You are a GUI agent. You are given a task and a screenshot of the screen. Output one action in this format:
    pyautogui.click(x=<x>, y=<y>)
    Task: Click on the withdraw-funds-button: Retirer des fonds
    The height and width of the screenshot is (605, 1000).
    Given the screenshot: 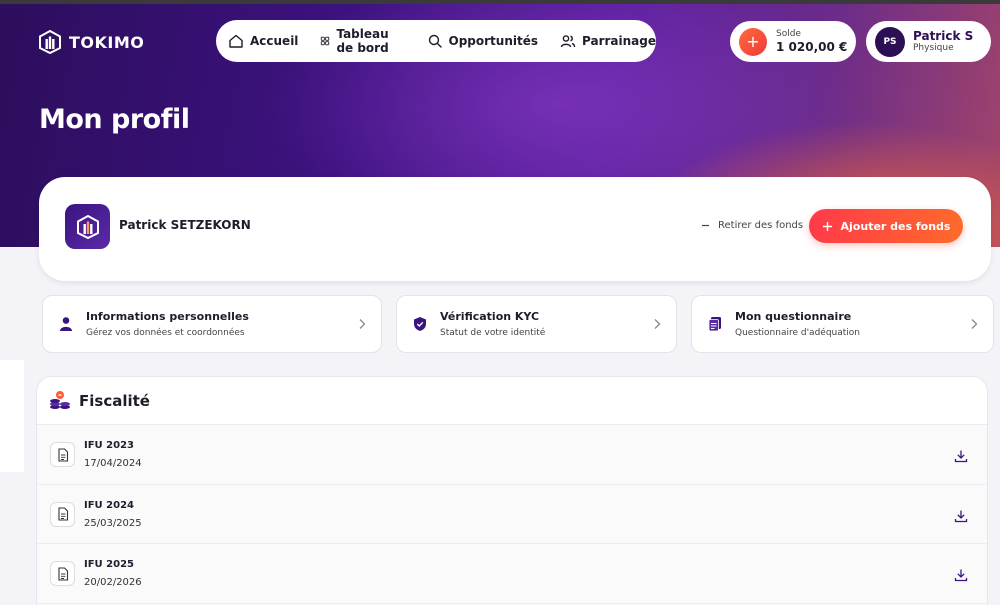 What is the action you would take?
    pyautogui.click(x=752, y=225)
    